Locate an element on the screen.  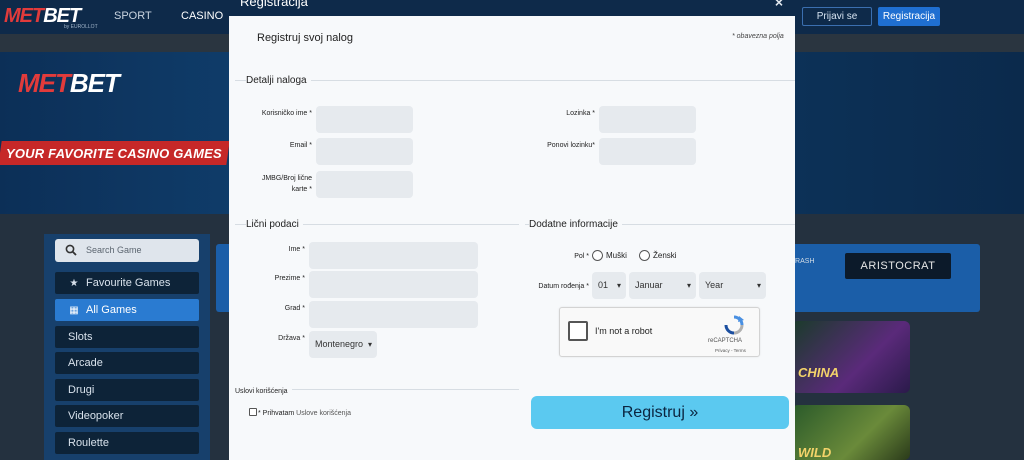
username-label: Korisničko ime * is located at coordinates (286, 113).